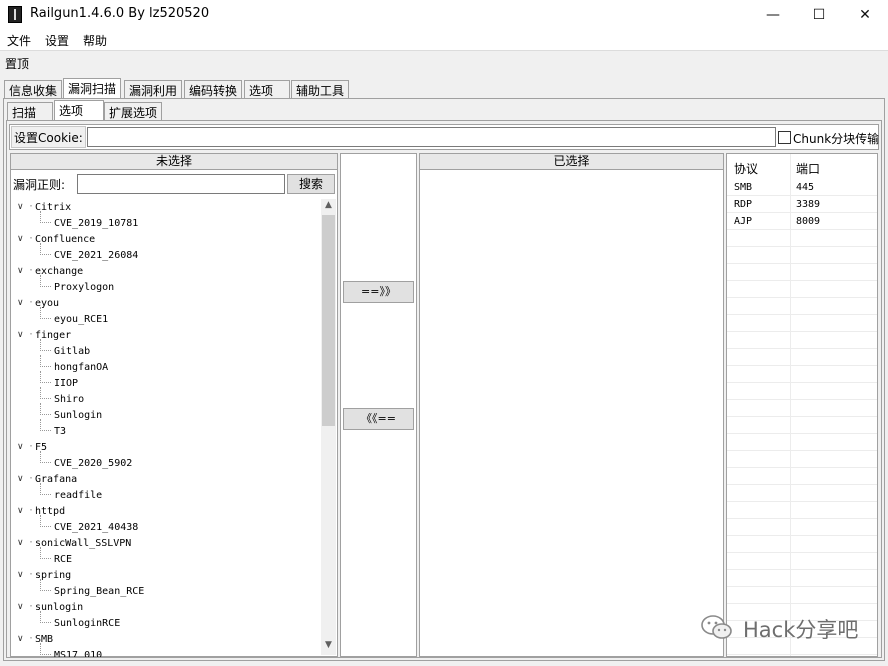  I want to click on tab-aux-tools: 辅助工具, so click(320, 89).